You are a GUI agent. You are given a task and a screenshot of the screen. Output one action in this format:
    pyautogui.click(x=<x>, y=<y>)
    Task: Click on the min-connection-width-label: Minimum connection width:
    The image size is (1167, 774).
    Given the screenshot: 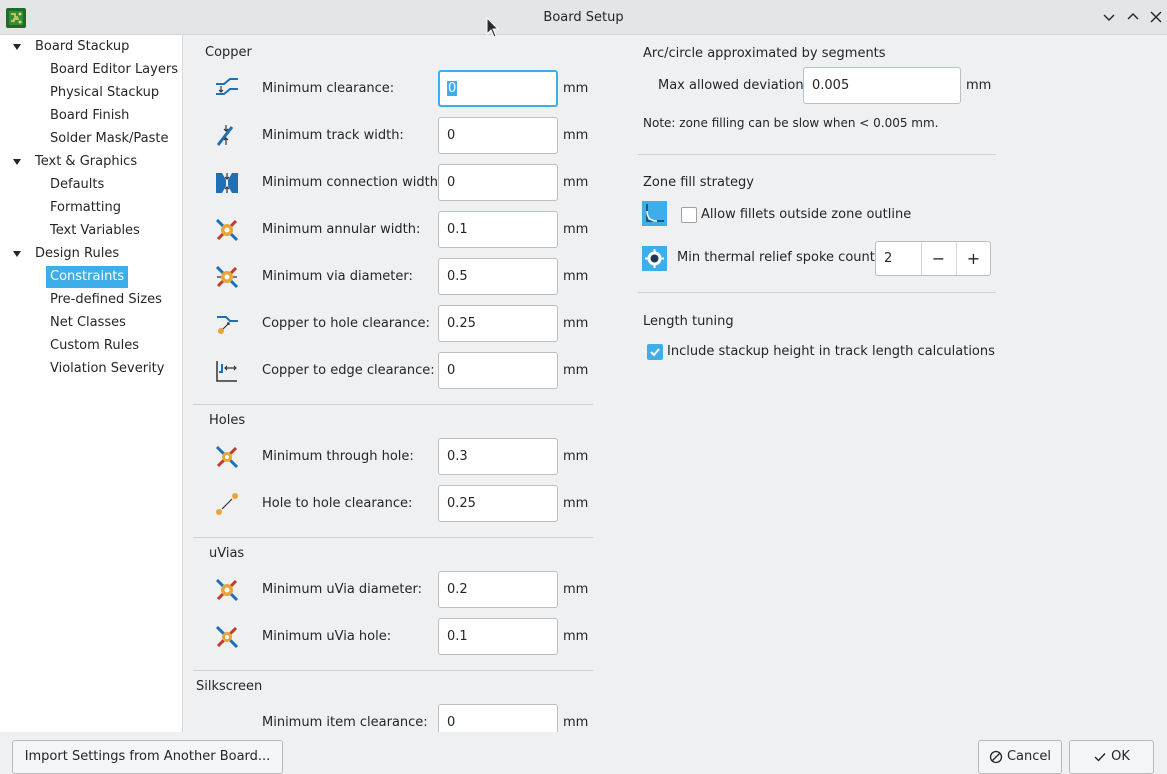 What is the action you would take?
    pyautogui.click(x=352, y=182)
    